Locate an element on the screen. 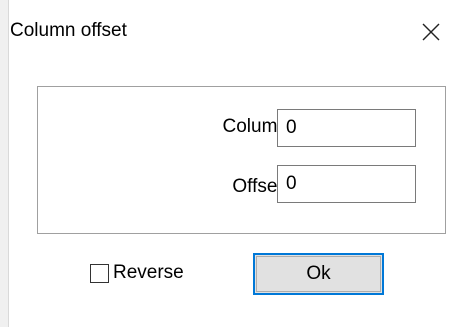  offset-input is located at coordinates (346, 184).